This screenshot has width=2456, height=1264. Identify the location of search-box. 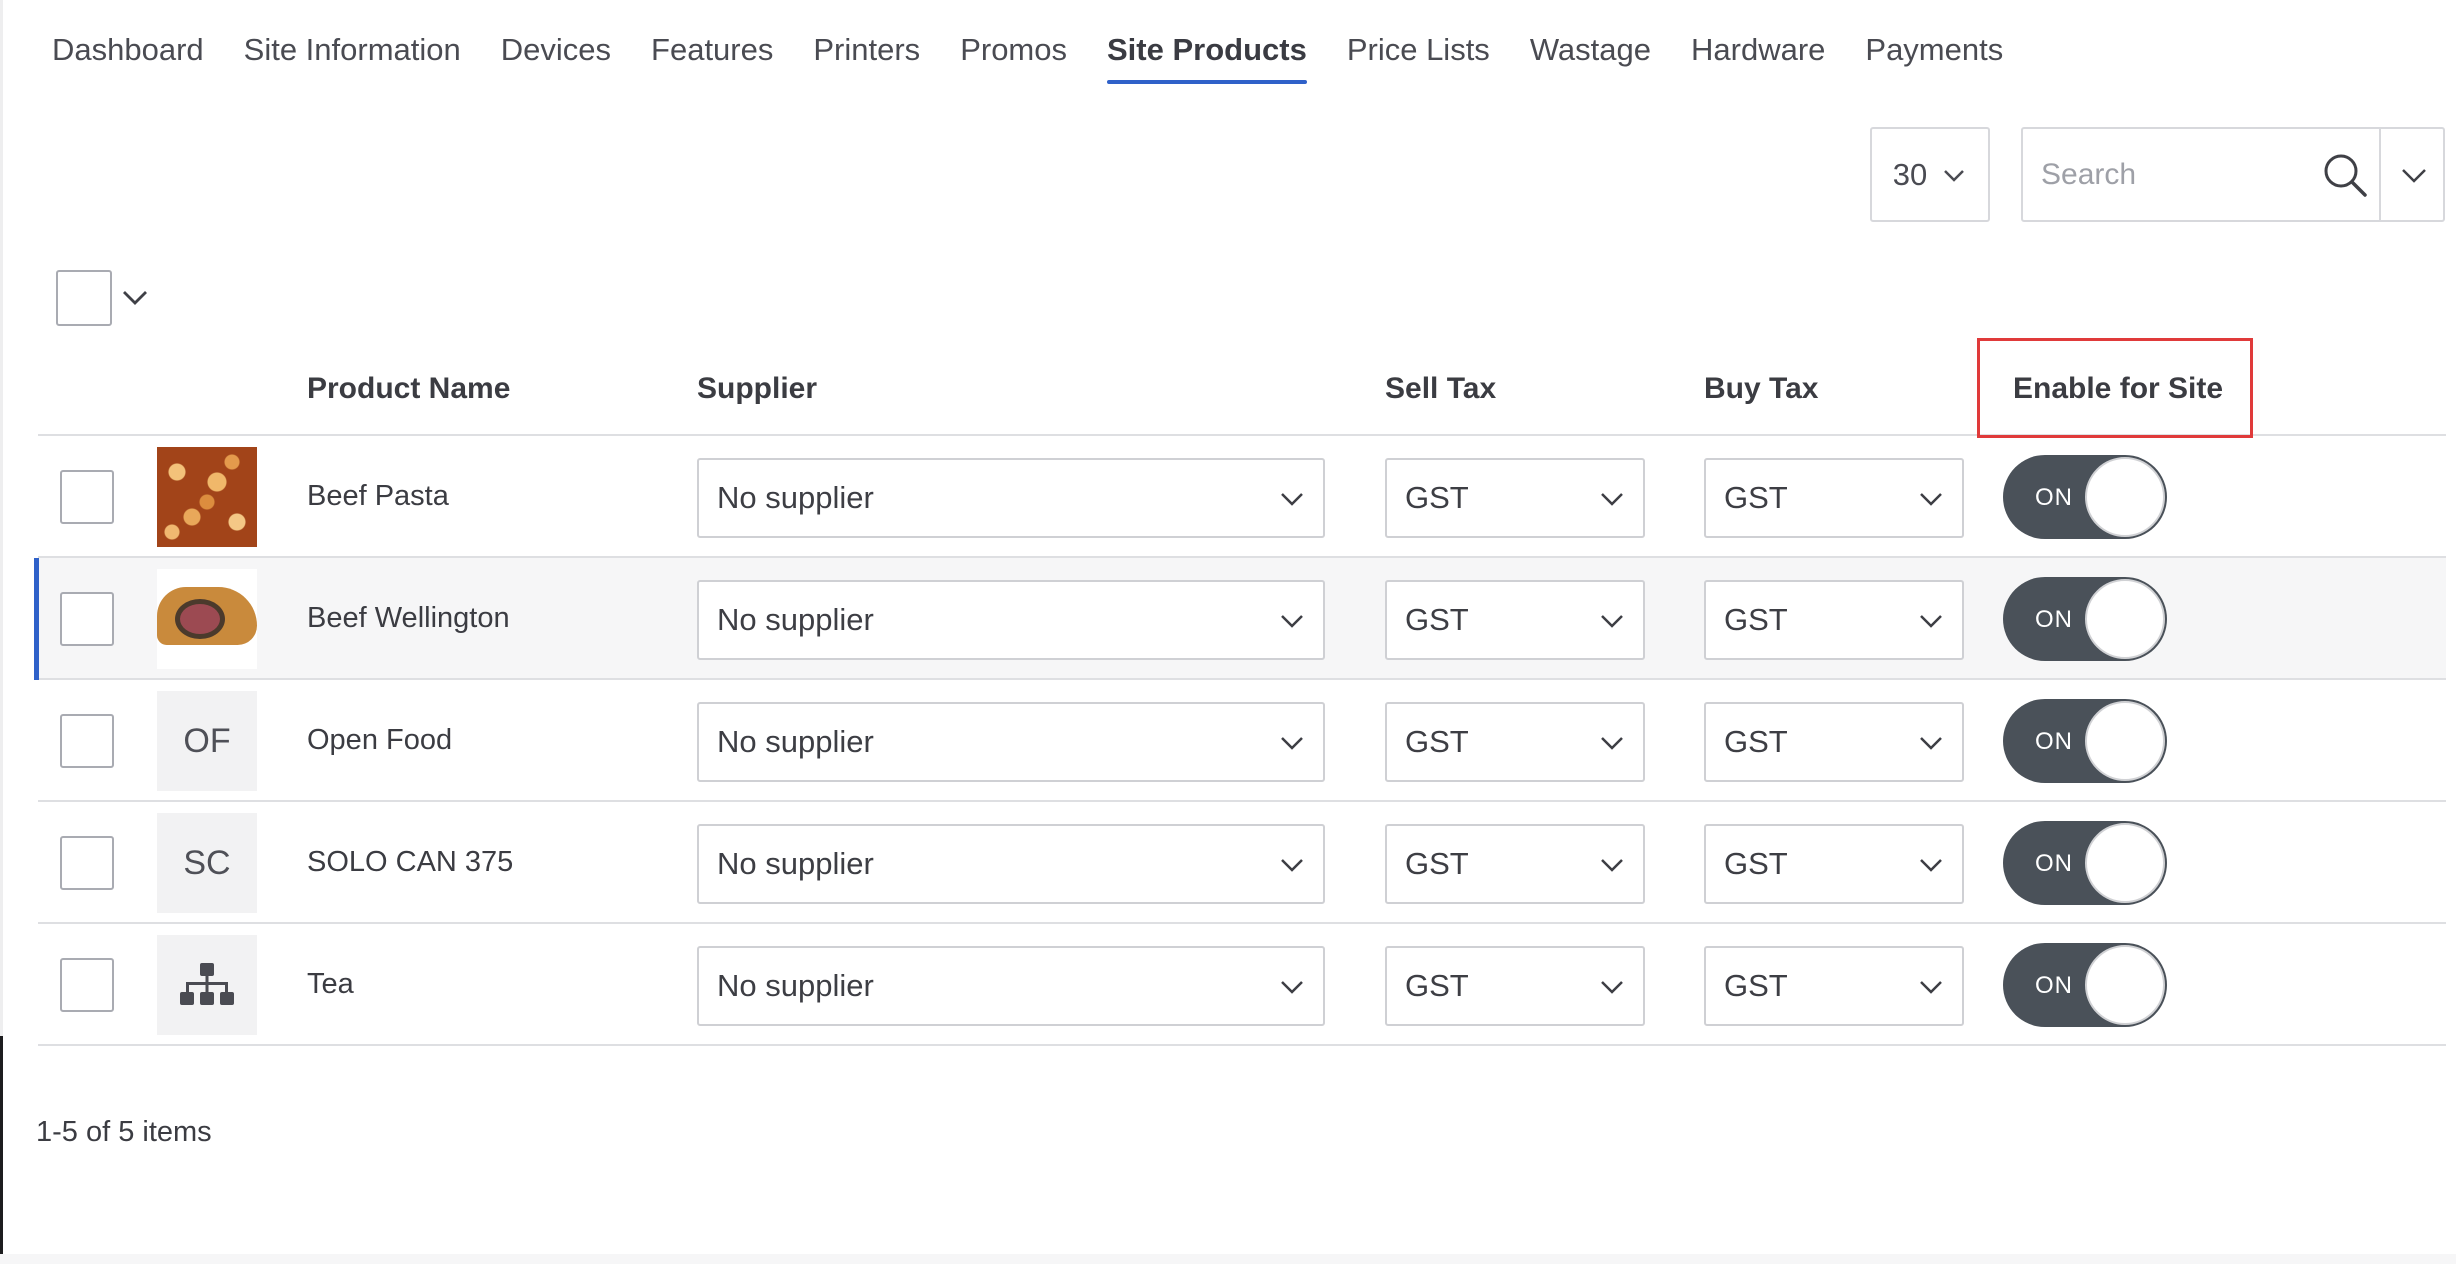
(2233, 174).